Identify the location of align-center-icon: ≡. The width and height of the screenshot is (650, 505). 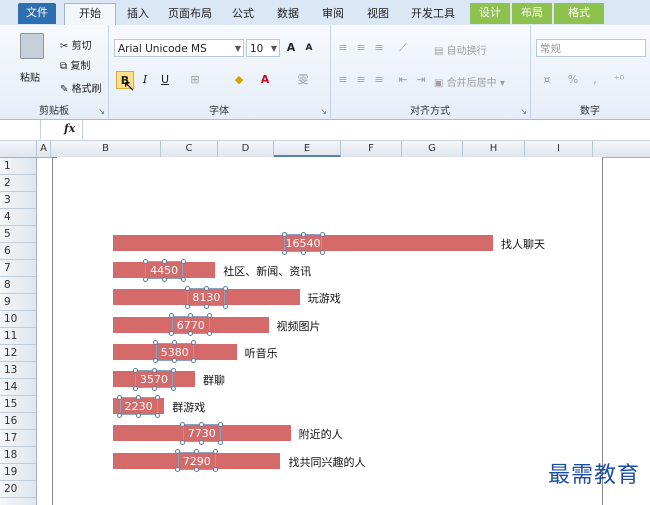
(361, 80).